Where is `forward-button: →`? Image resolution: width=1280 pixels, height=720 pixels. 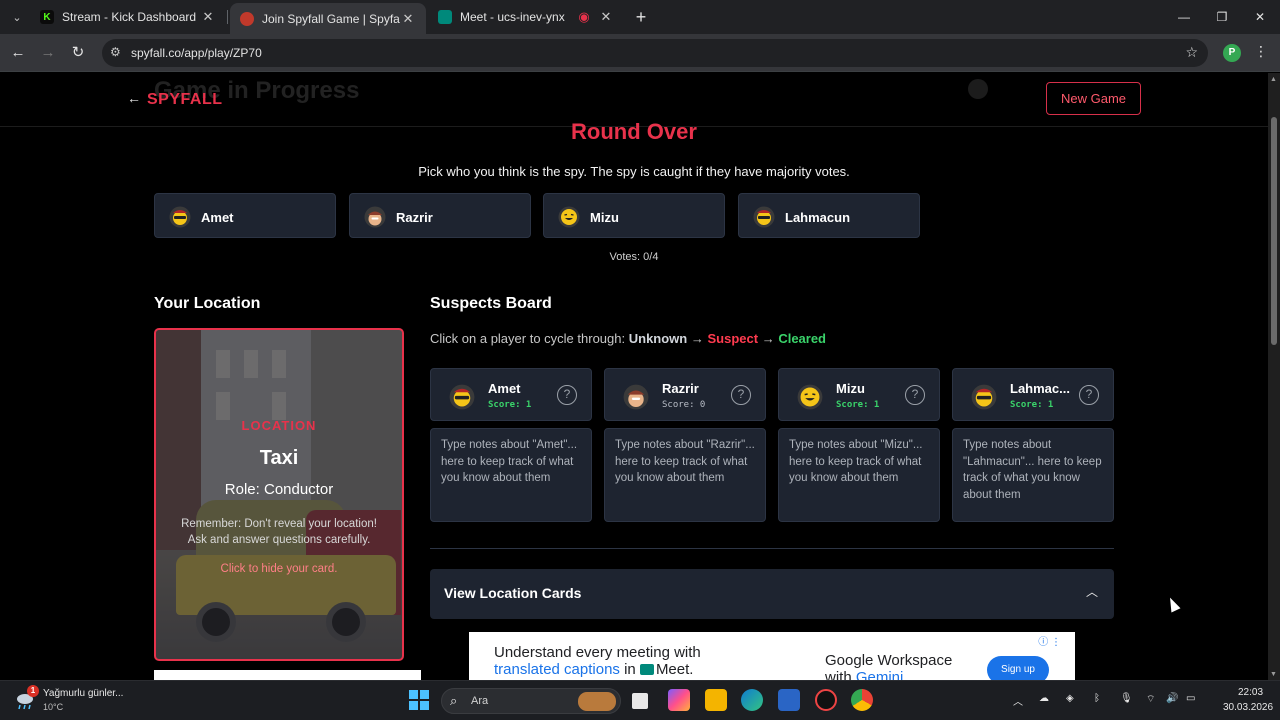 forward-button: → is located at coordinates (48, 53).